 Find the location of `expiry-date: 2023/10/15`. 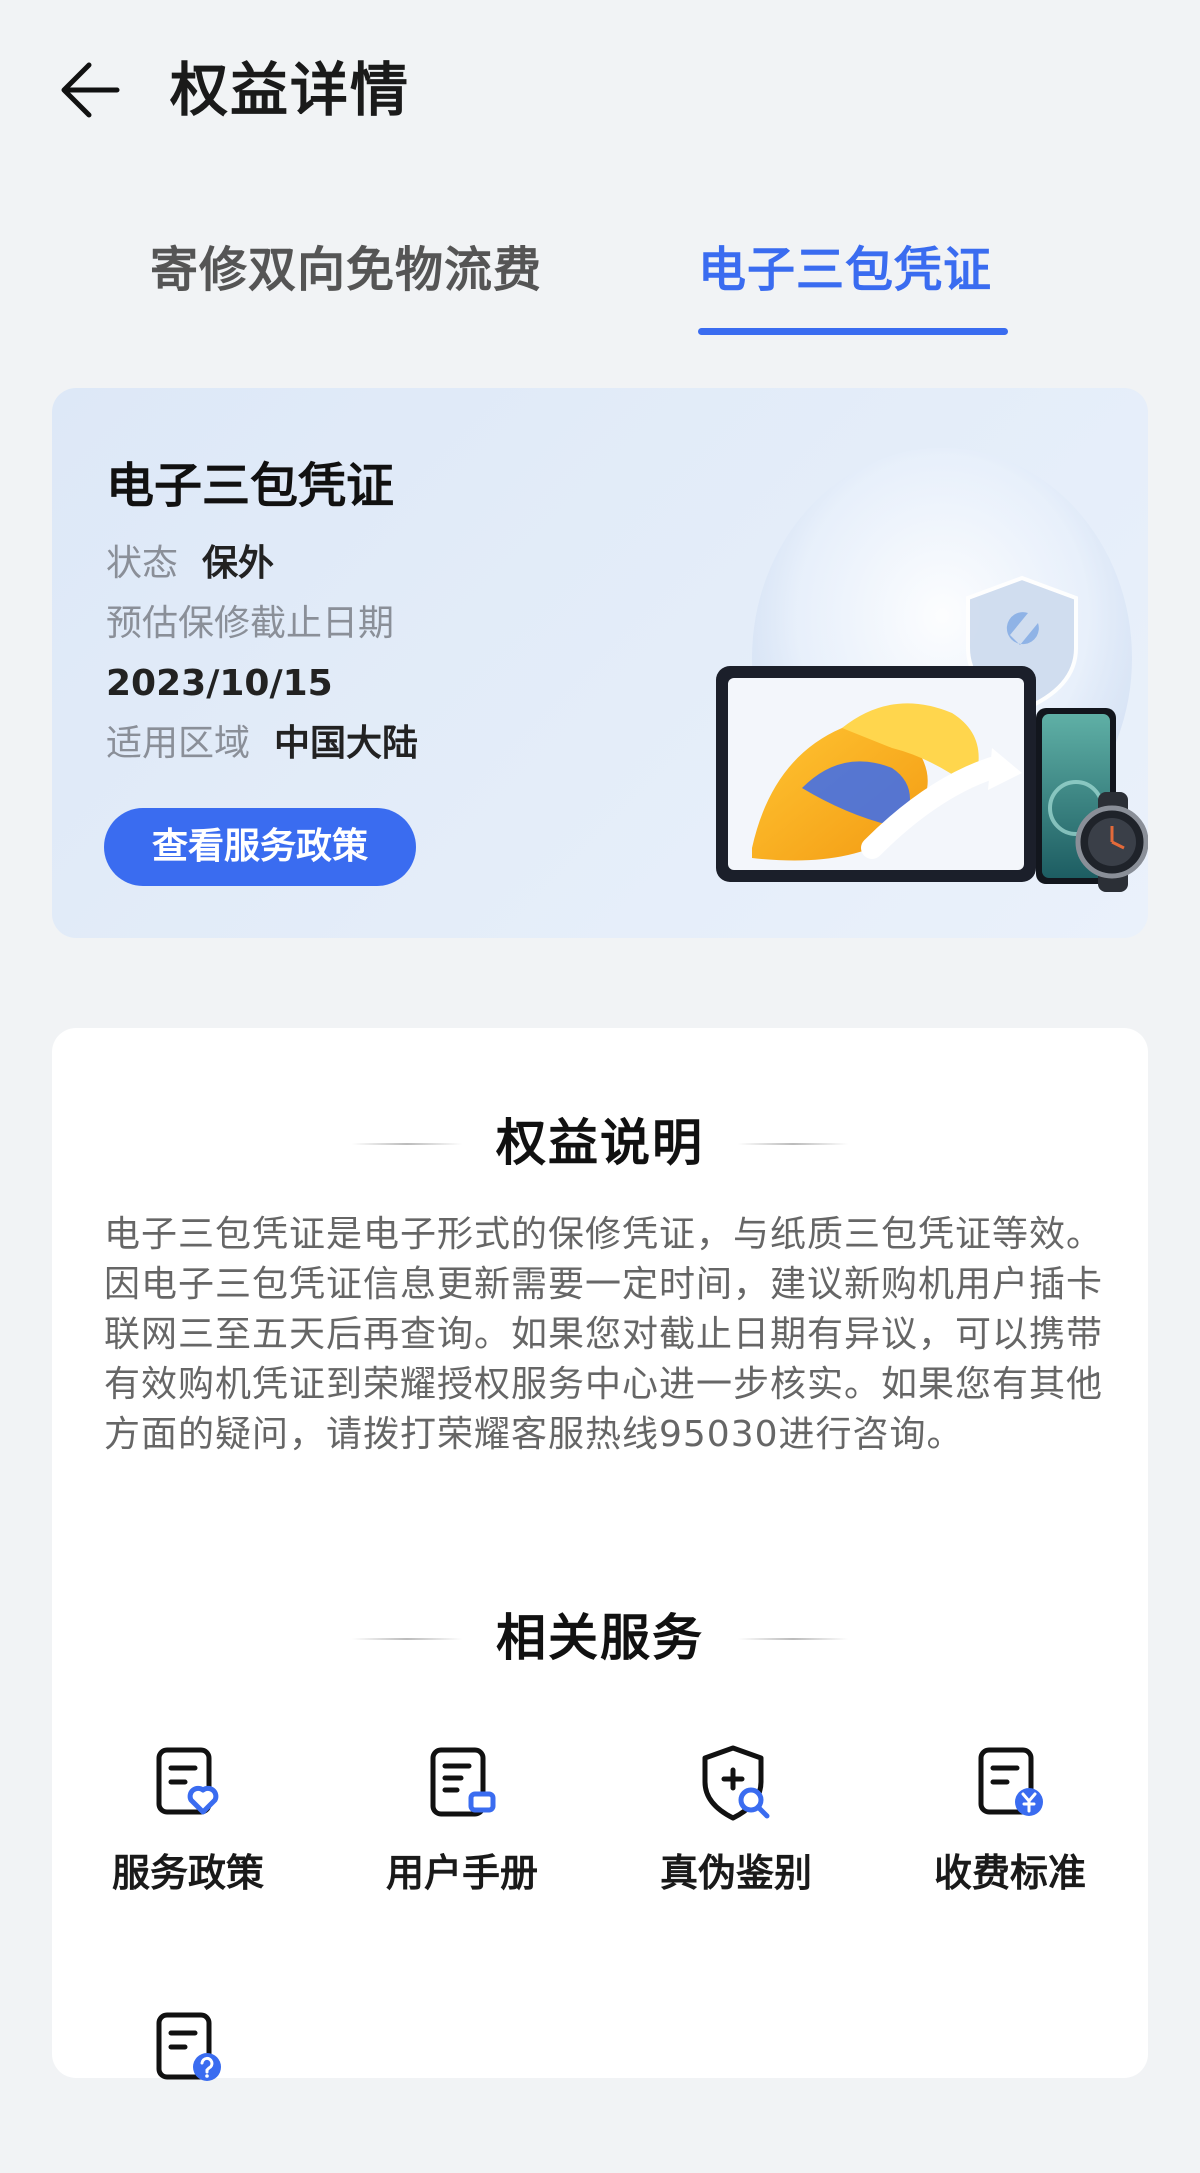

expiry-date: 2023/10/15 is located at coordinates (219, 683).